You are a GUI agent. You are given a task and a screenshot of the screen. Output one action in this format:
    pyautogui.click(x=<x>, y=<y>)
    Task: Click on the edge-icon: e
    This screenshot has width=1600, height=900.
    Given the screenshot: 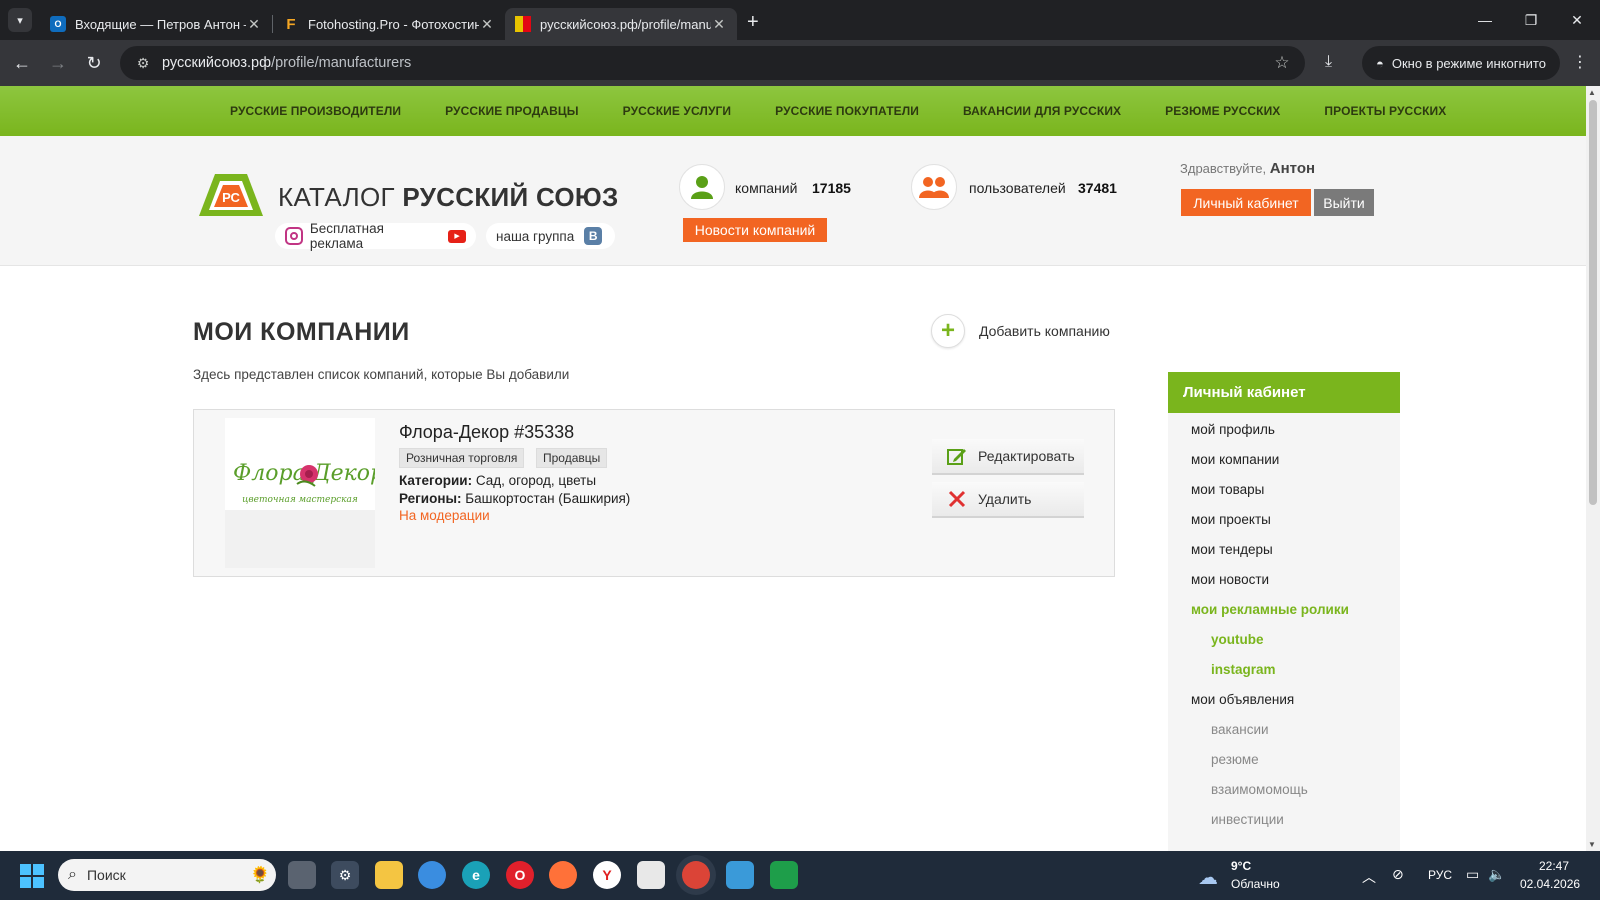 What is the action you would take?
    pyautogui.click(x=476, y=875)
    